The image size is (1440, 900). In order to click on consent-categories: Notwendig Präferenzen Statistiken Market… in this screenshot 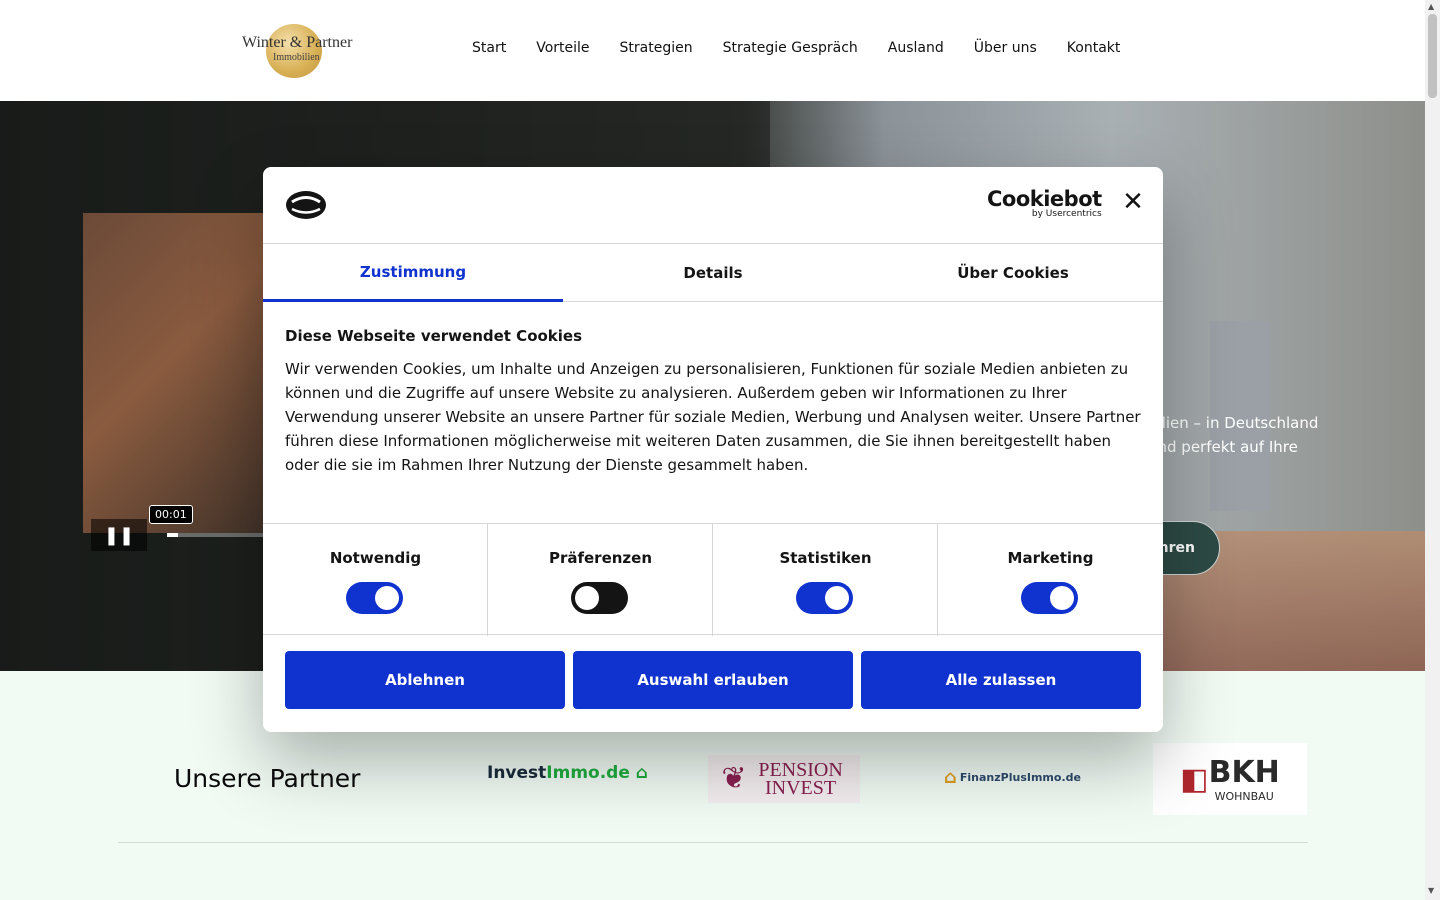, I will do `click(713, 579)`.